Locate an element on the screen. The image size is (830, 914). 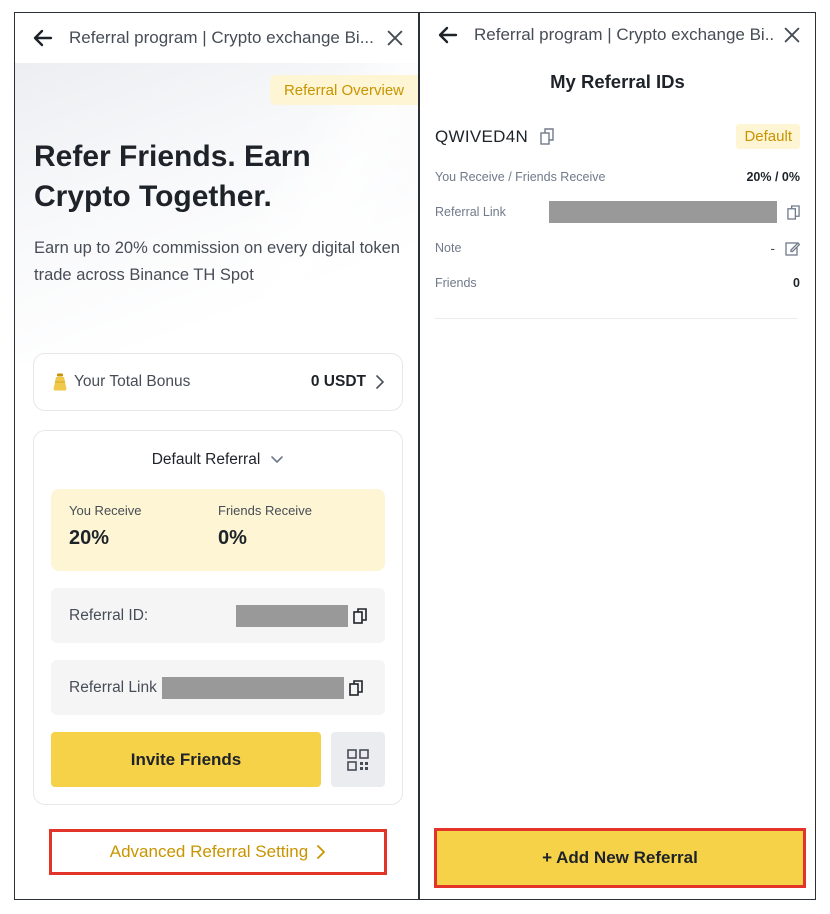
friends-count-row: Friends 0 is located at coordinates (617, 283).